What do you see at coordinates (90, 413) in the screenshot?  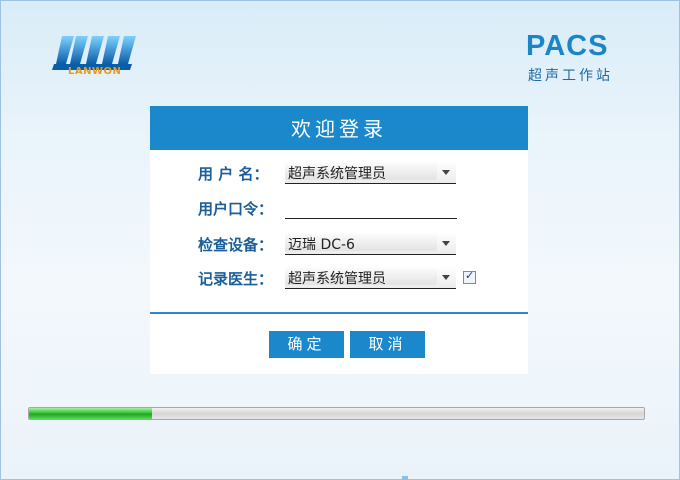 I see `progress-fill` at bounding box center [90, 413].